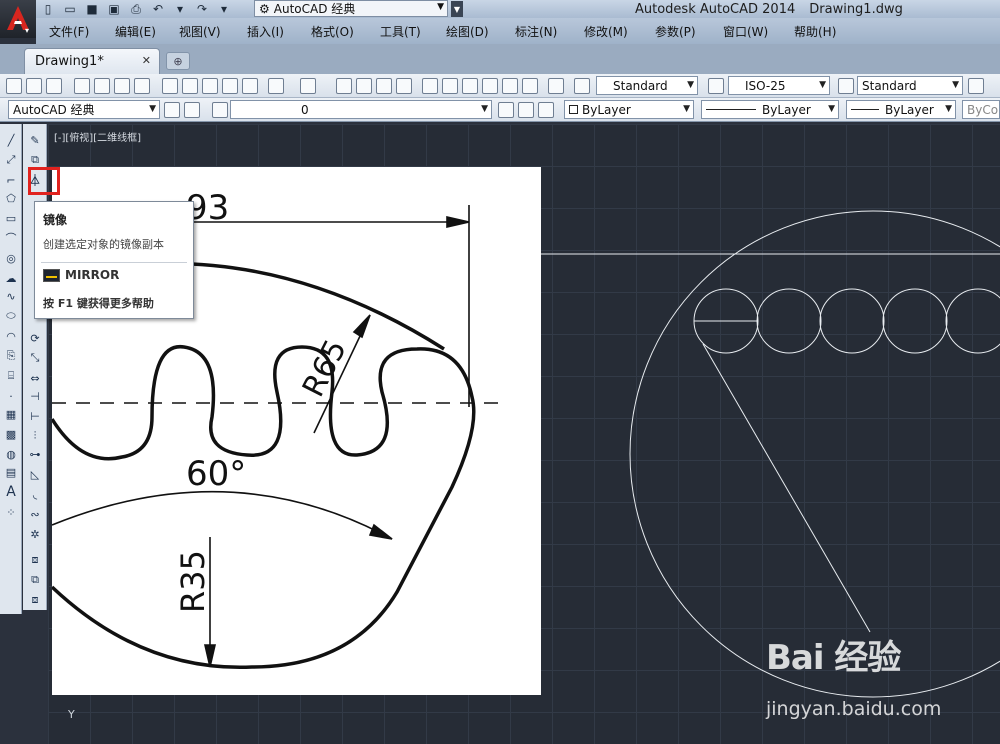 This screenshot has width=1000, height=744. Describe the element at coordinates (976, 86) in the screenshot. I see `multileader-style-icon` at that location.